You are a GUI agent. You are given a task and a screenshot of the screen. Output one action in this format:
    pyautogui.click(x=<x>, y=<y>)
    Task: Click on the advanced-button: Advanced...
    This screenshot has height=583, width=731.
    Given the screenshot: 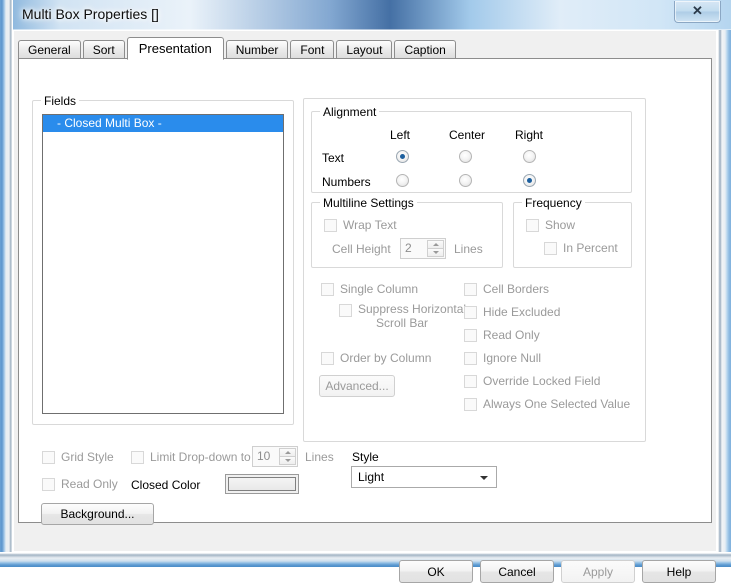 What is the action you would take?
    pyautogui.click(x=357, y=386)
    